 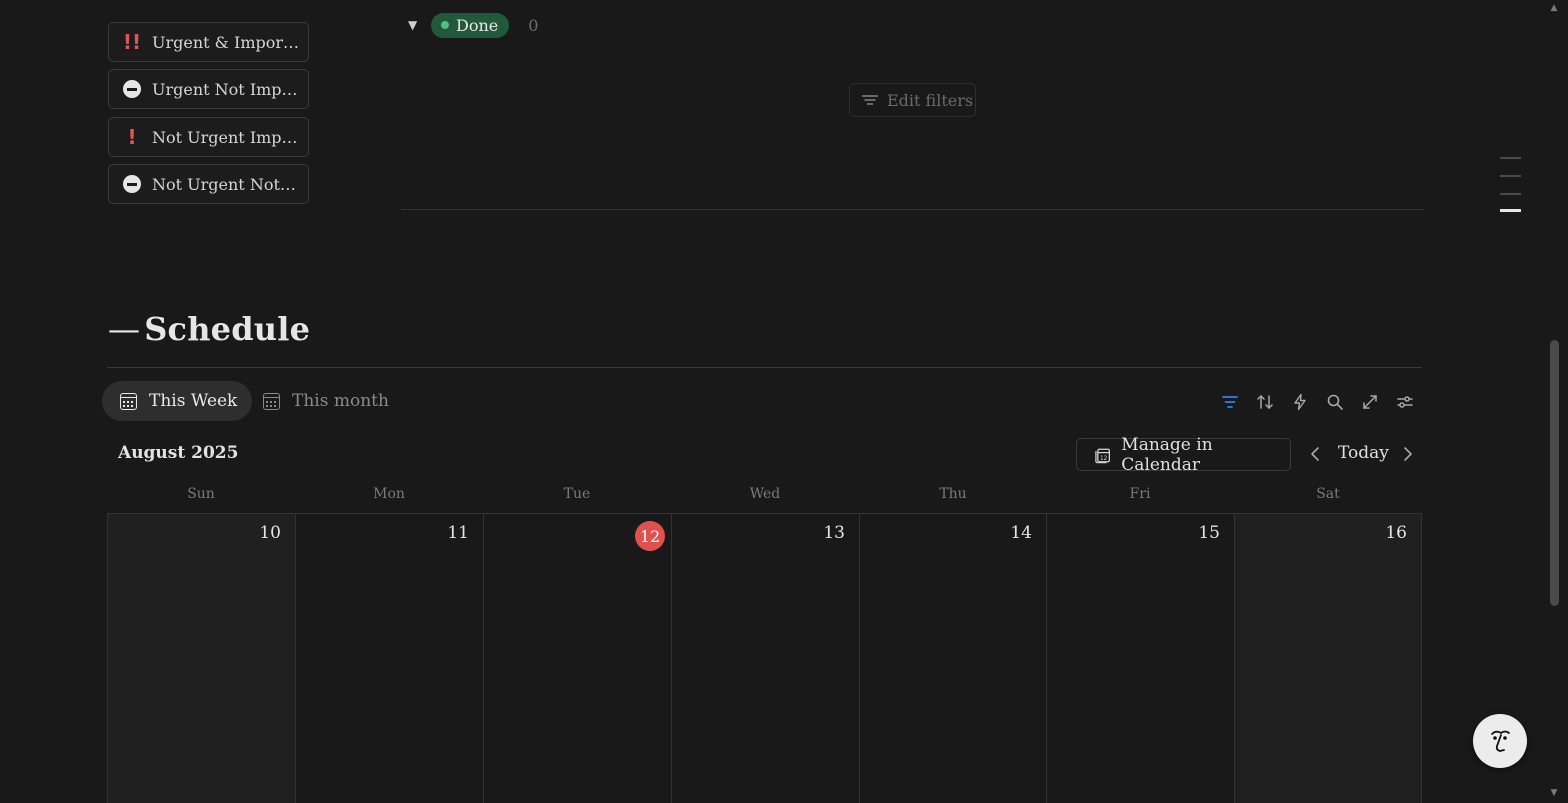 I want to click on done-label: Done, so click(x=477, y=25).